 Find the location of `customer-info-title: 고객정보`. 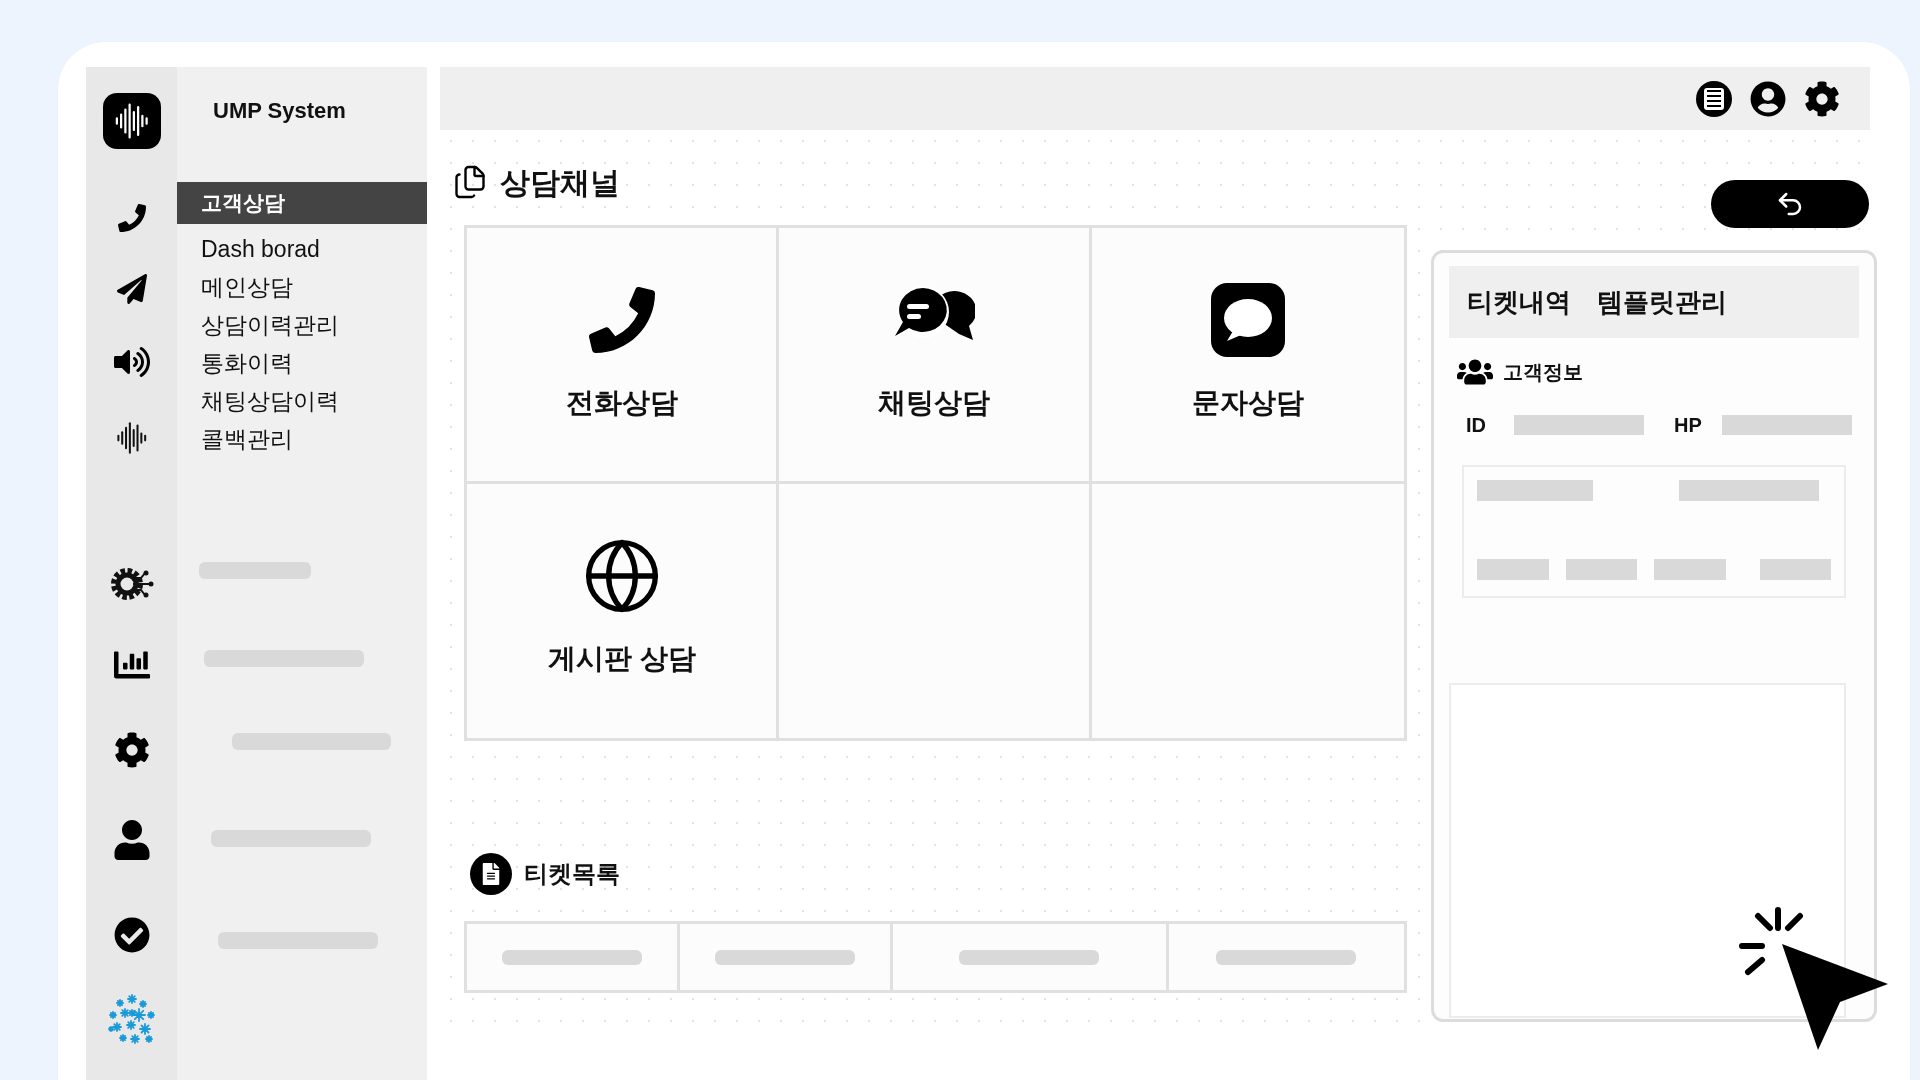

customer-info-title: 고객정보 is located at coordinates (1543, 372).